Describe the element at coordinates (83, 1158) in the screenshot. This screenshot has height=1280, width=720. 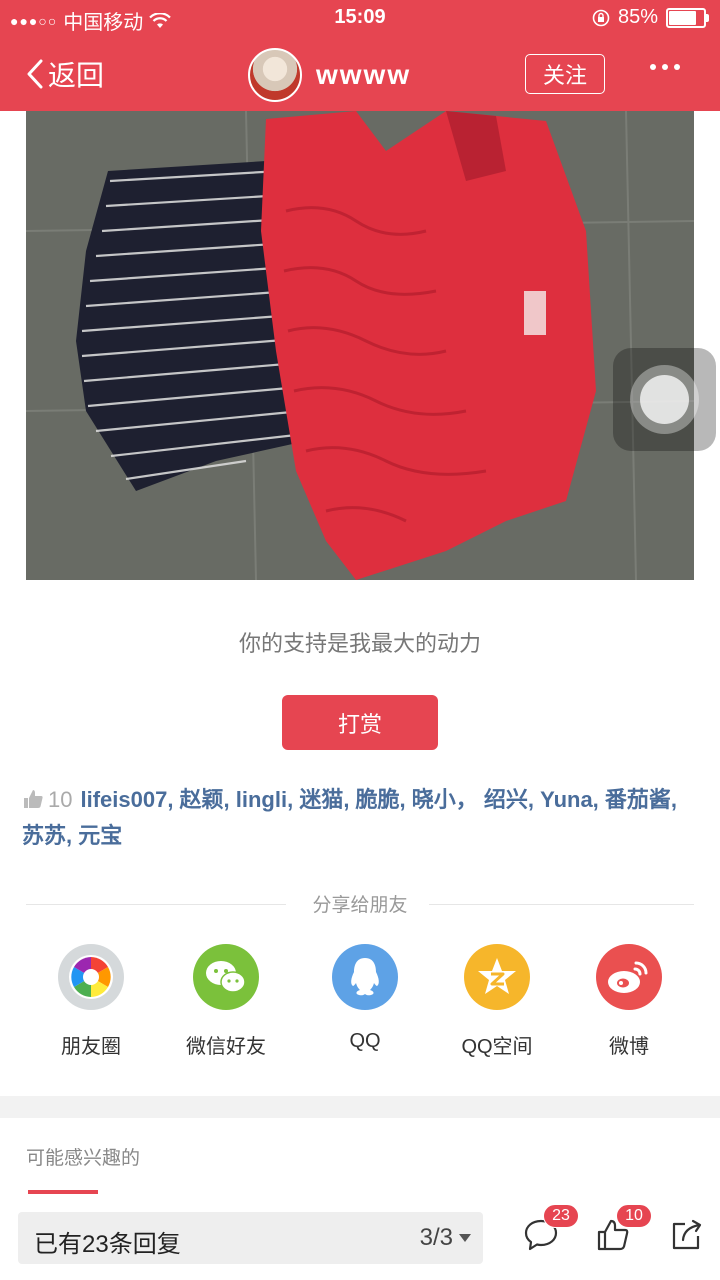
I see `related-title: 可能感兴趣的` at that location.